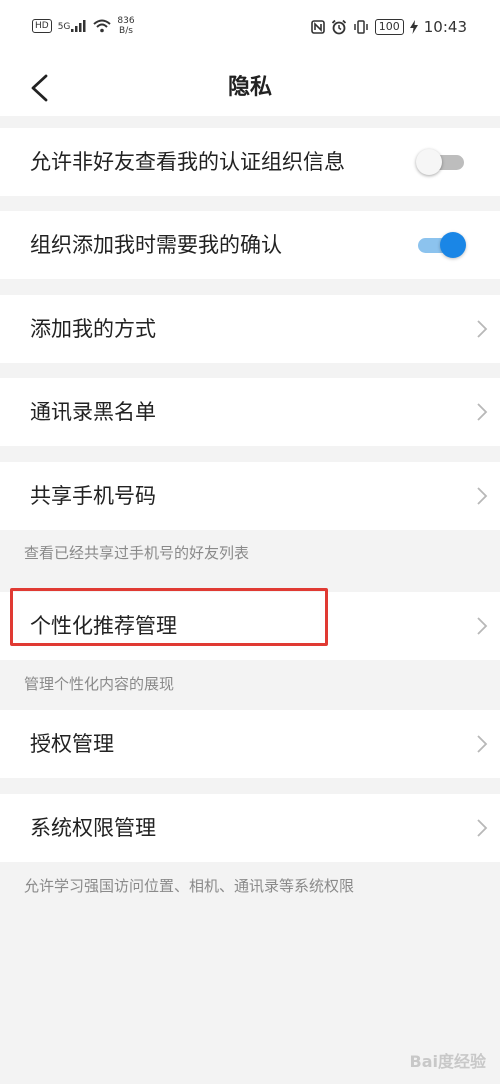 The height and width of the screenshot is (1084, 500). I want to click on battery-icon: 100, so click(389, 27).